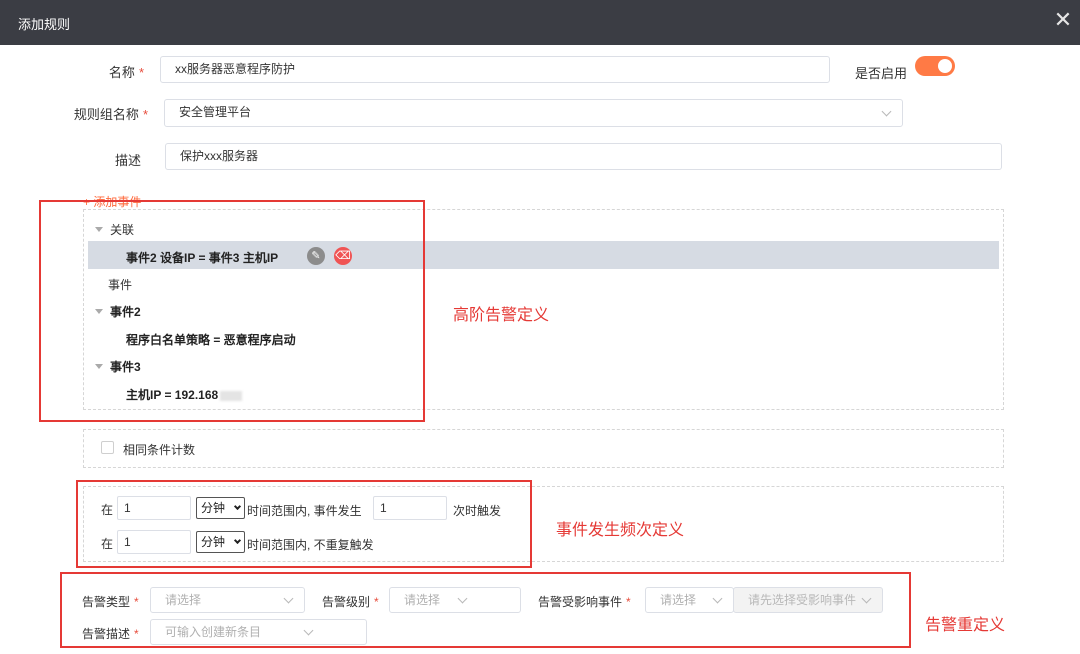 This screenshot has width=1080, height=654. What do you see at coordinates (304, 524) in the screenshot?
I see `annotation-box-frequency` at bounding box center [304, 524].